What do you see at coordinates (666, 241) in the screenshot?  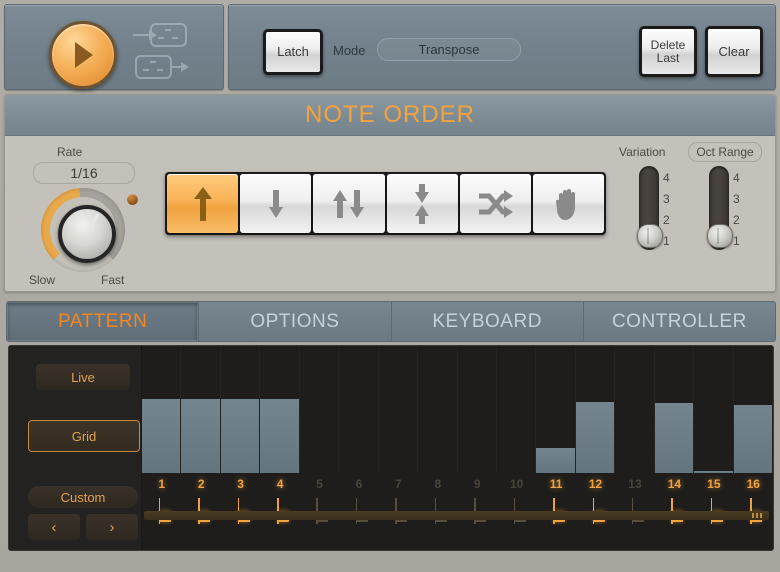 I see `variation-tick-1: 1` at bounding box center [666, 241].